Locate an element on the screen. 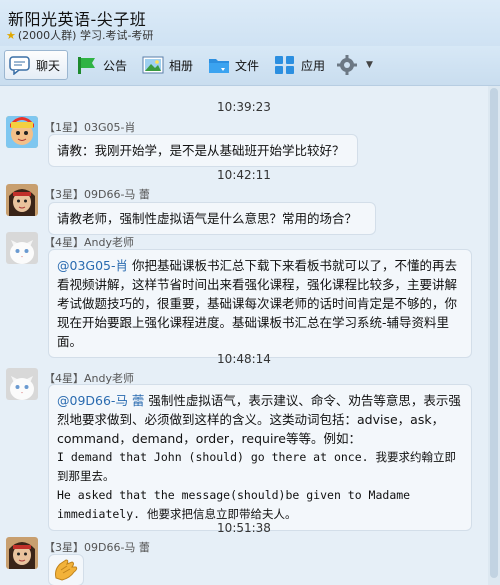 Image resolution: width=500 pixels, height=585 pixels. settings-menu: ▼ is located at coordinates (354, 65).